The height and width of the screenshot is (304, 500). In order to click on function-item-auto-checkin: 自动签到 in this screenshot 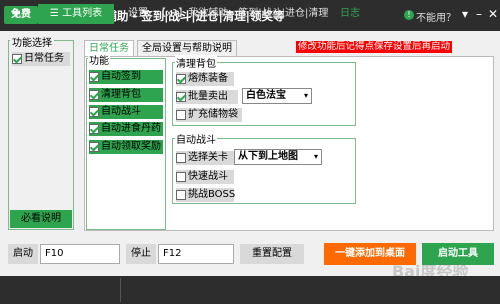, I will do `click(126, 77)`.